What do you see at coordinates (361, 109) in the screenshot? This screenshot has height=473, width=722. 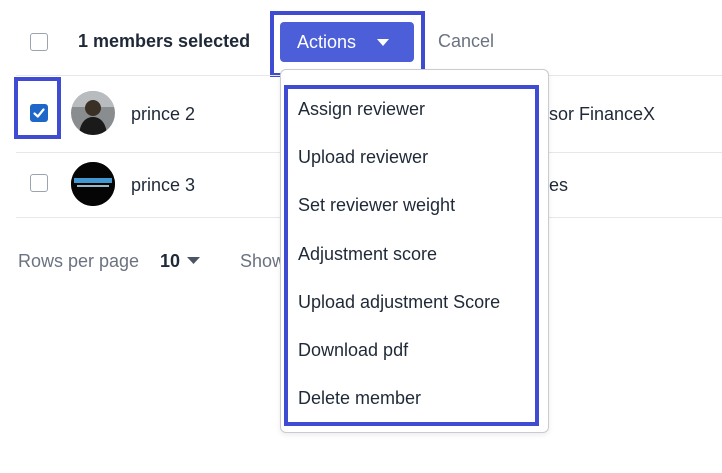 I see `menu-item-assign-reviewer: Assign reviewer` at bounding box center [361, 109].